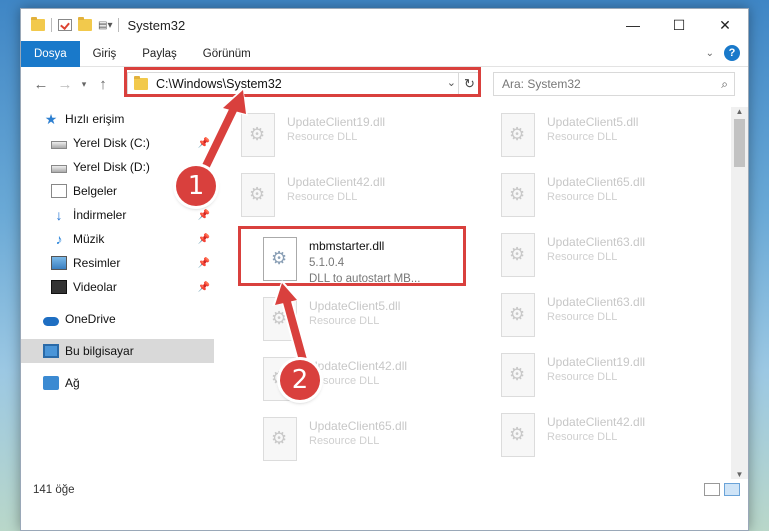 This screenshot has width=769, height=531. Describe the element at coordinates (227, 54) in the screenshot. I see `tab-view: Görünüm` at that location.